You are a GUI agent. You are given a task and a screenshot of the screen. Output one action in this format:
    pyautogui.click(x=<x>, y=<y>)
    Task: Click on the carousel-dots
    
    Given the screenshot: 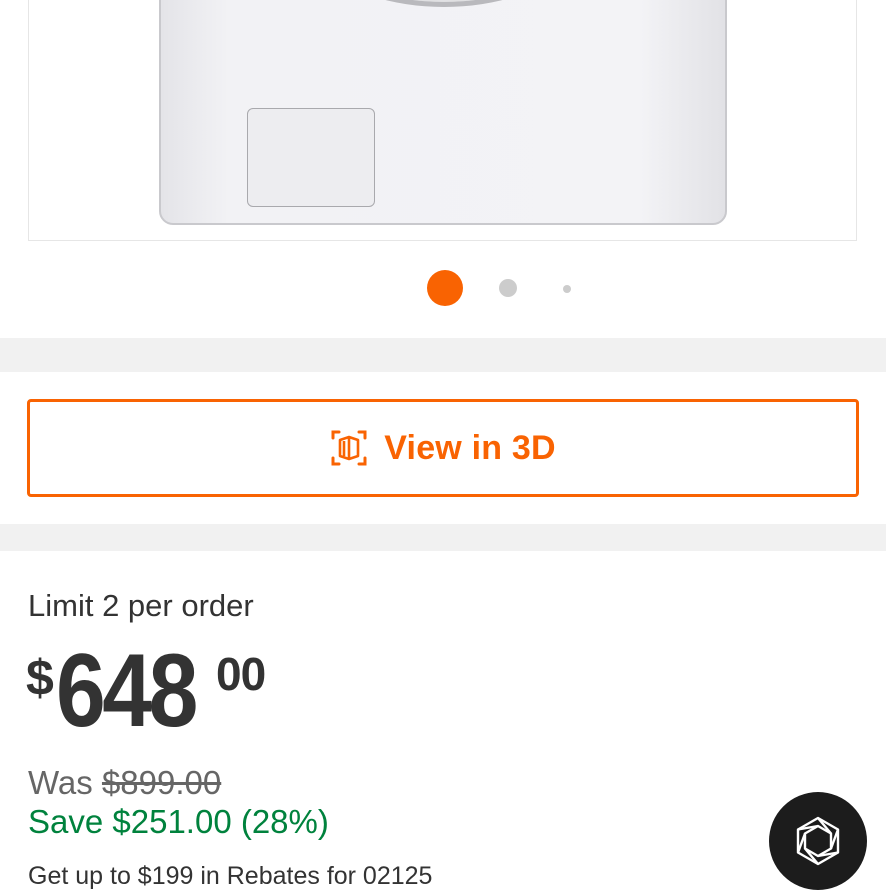 What is the action you would take?
    pyautogui.click(x=443, y=288)
    